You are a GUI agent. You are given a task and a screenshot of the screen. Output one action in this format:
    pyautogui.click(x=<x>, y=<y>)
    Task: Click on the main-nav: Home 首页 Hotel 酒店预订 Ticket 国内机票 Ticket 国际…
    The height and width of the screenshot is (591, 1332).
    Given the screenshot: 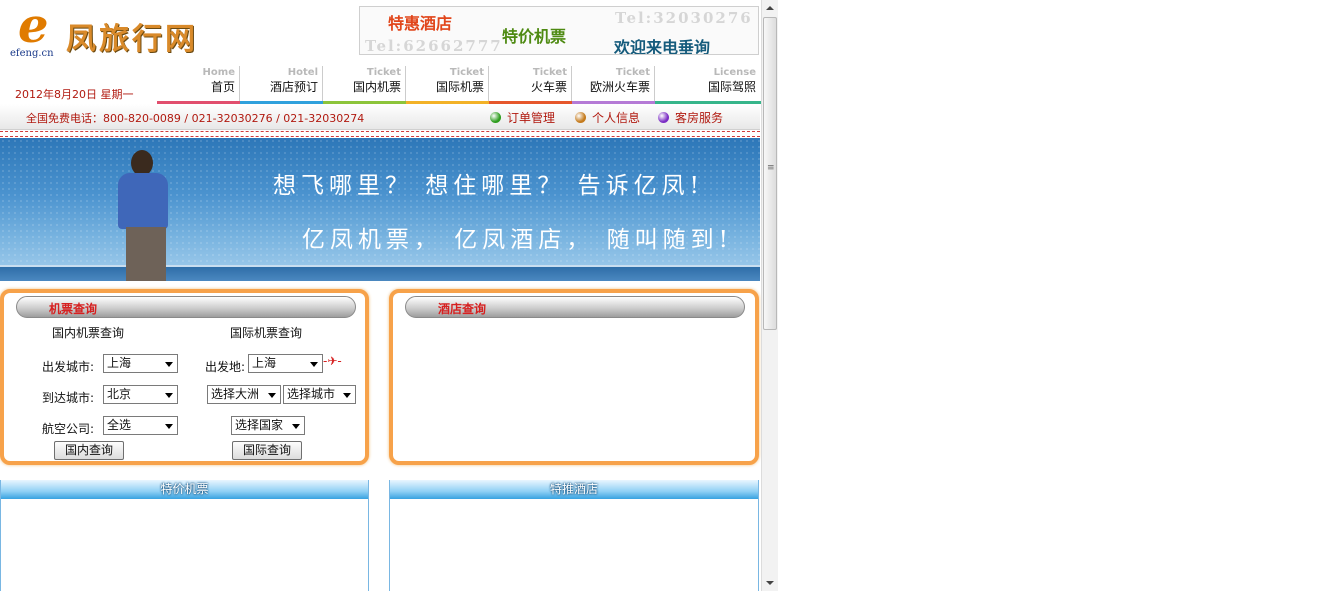 What is the action you would take?
    pyautogui.click(x=459, y=85)
    